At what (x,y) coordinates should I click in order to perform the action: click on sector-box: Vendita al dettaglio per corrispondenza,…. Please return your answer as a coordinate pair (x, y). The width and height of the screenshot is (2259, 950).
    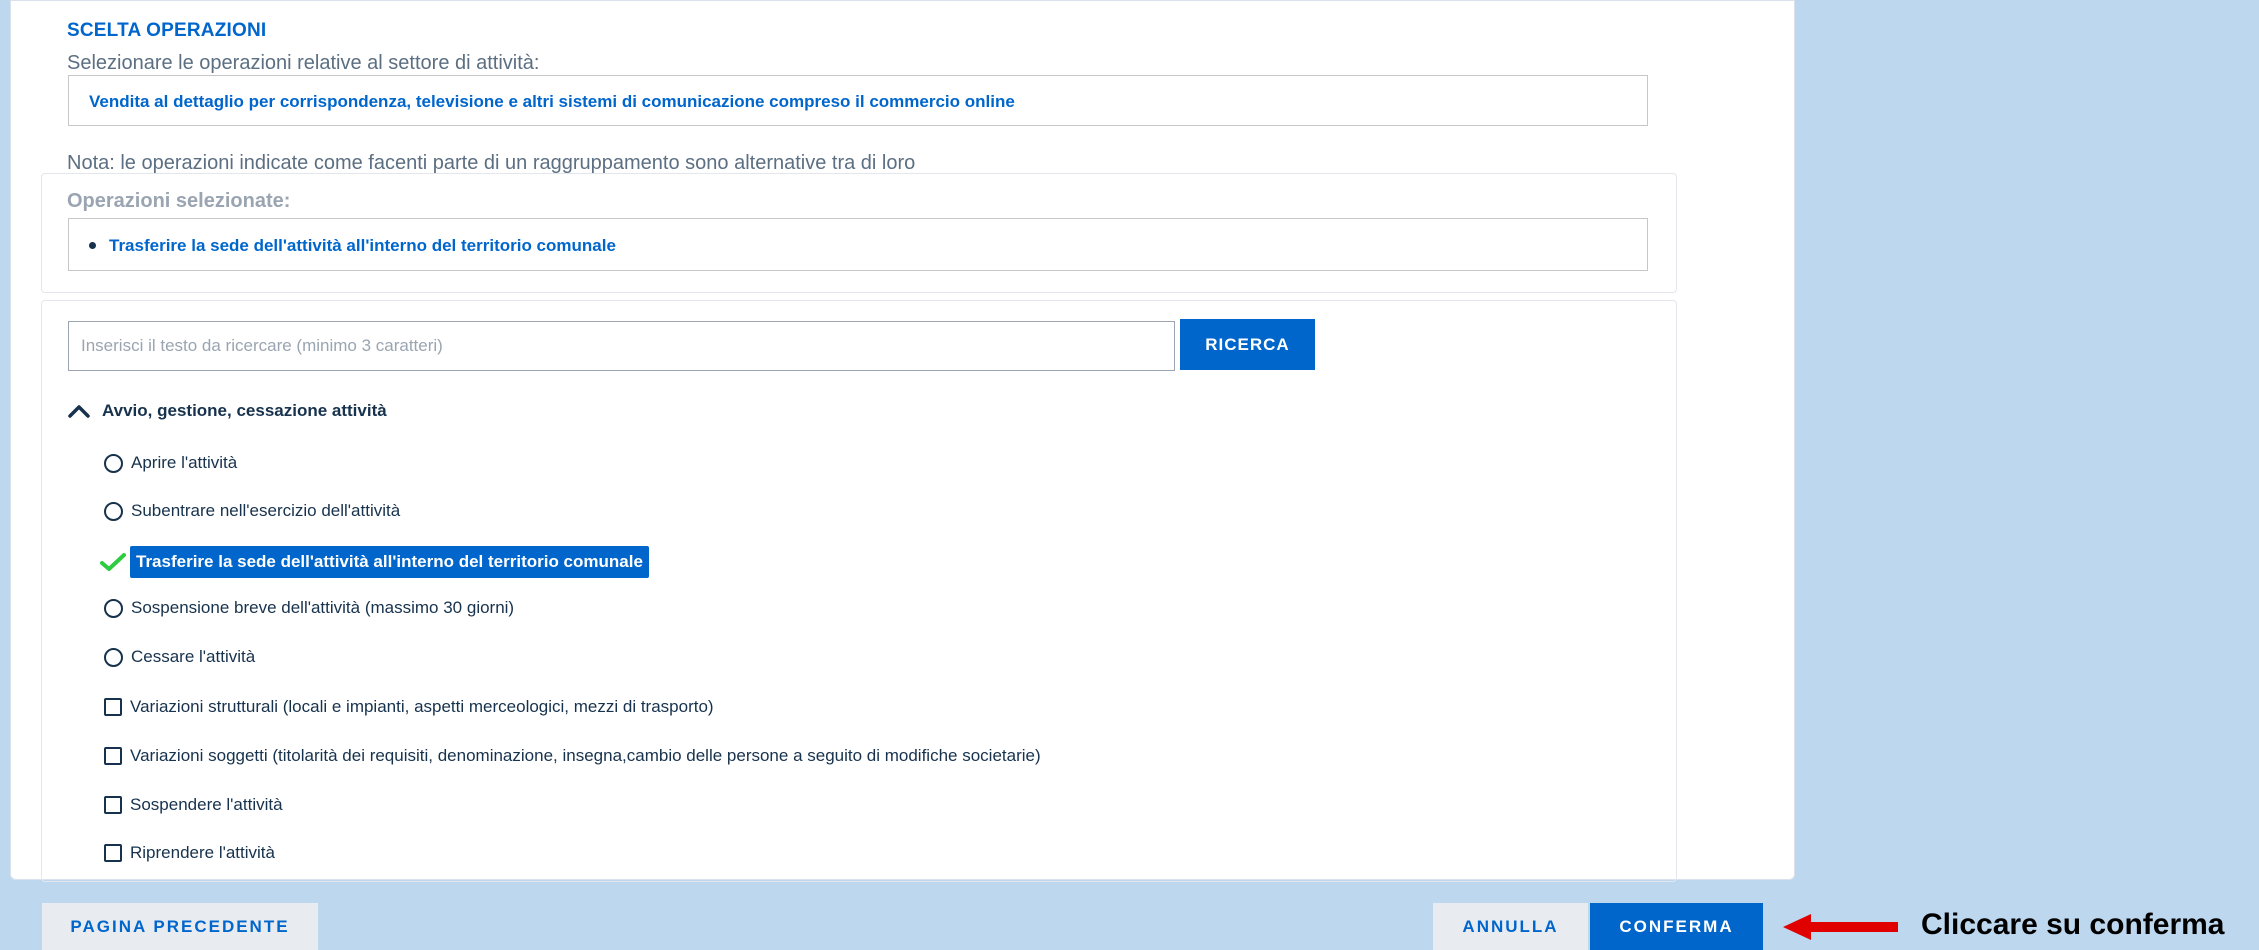
    Looking at the image, I should click on (858, 100).